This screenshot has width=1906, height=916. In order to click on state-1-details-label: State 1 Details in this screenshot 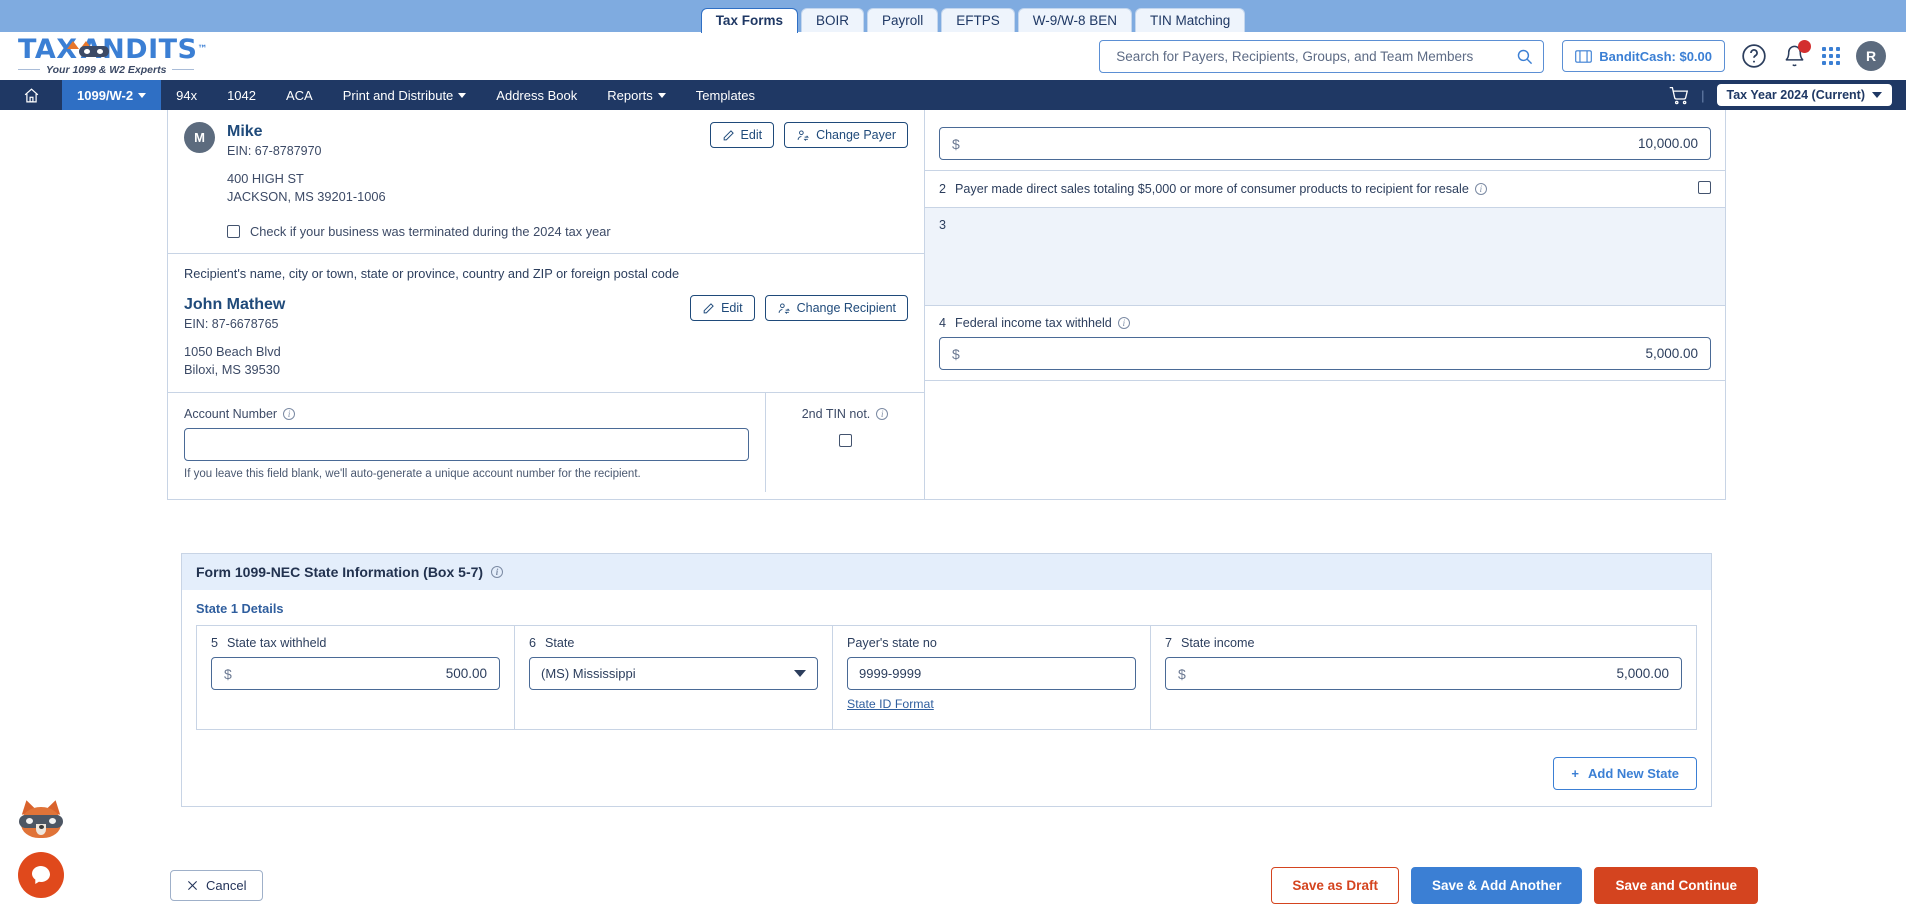, I will do `click(240, 608)`.